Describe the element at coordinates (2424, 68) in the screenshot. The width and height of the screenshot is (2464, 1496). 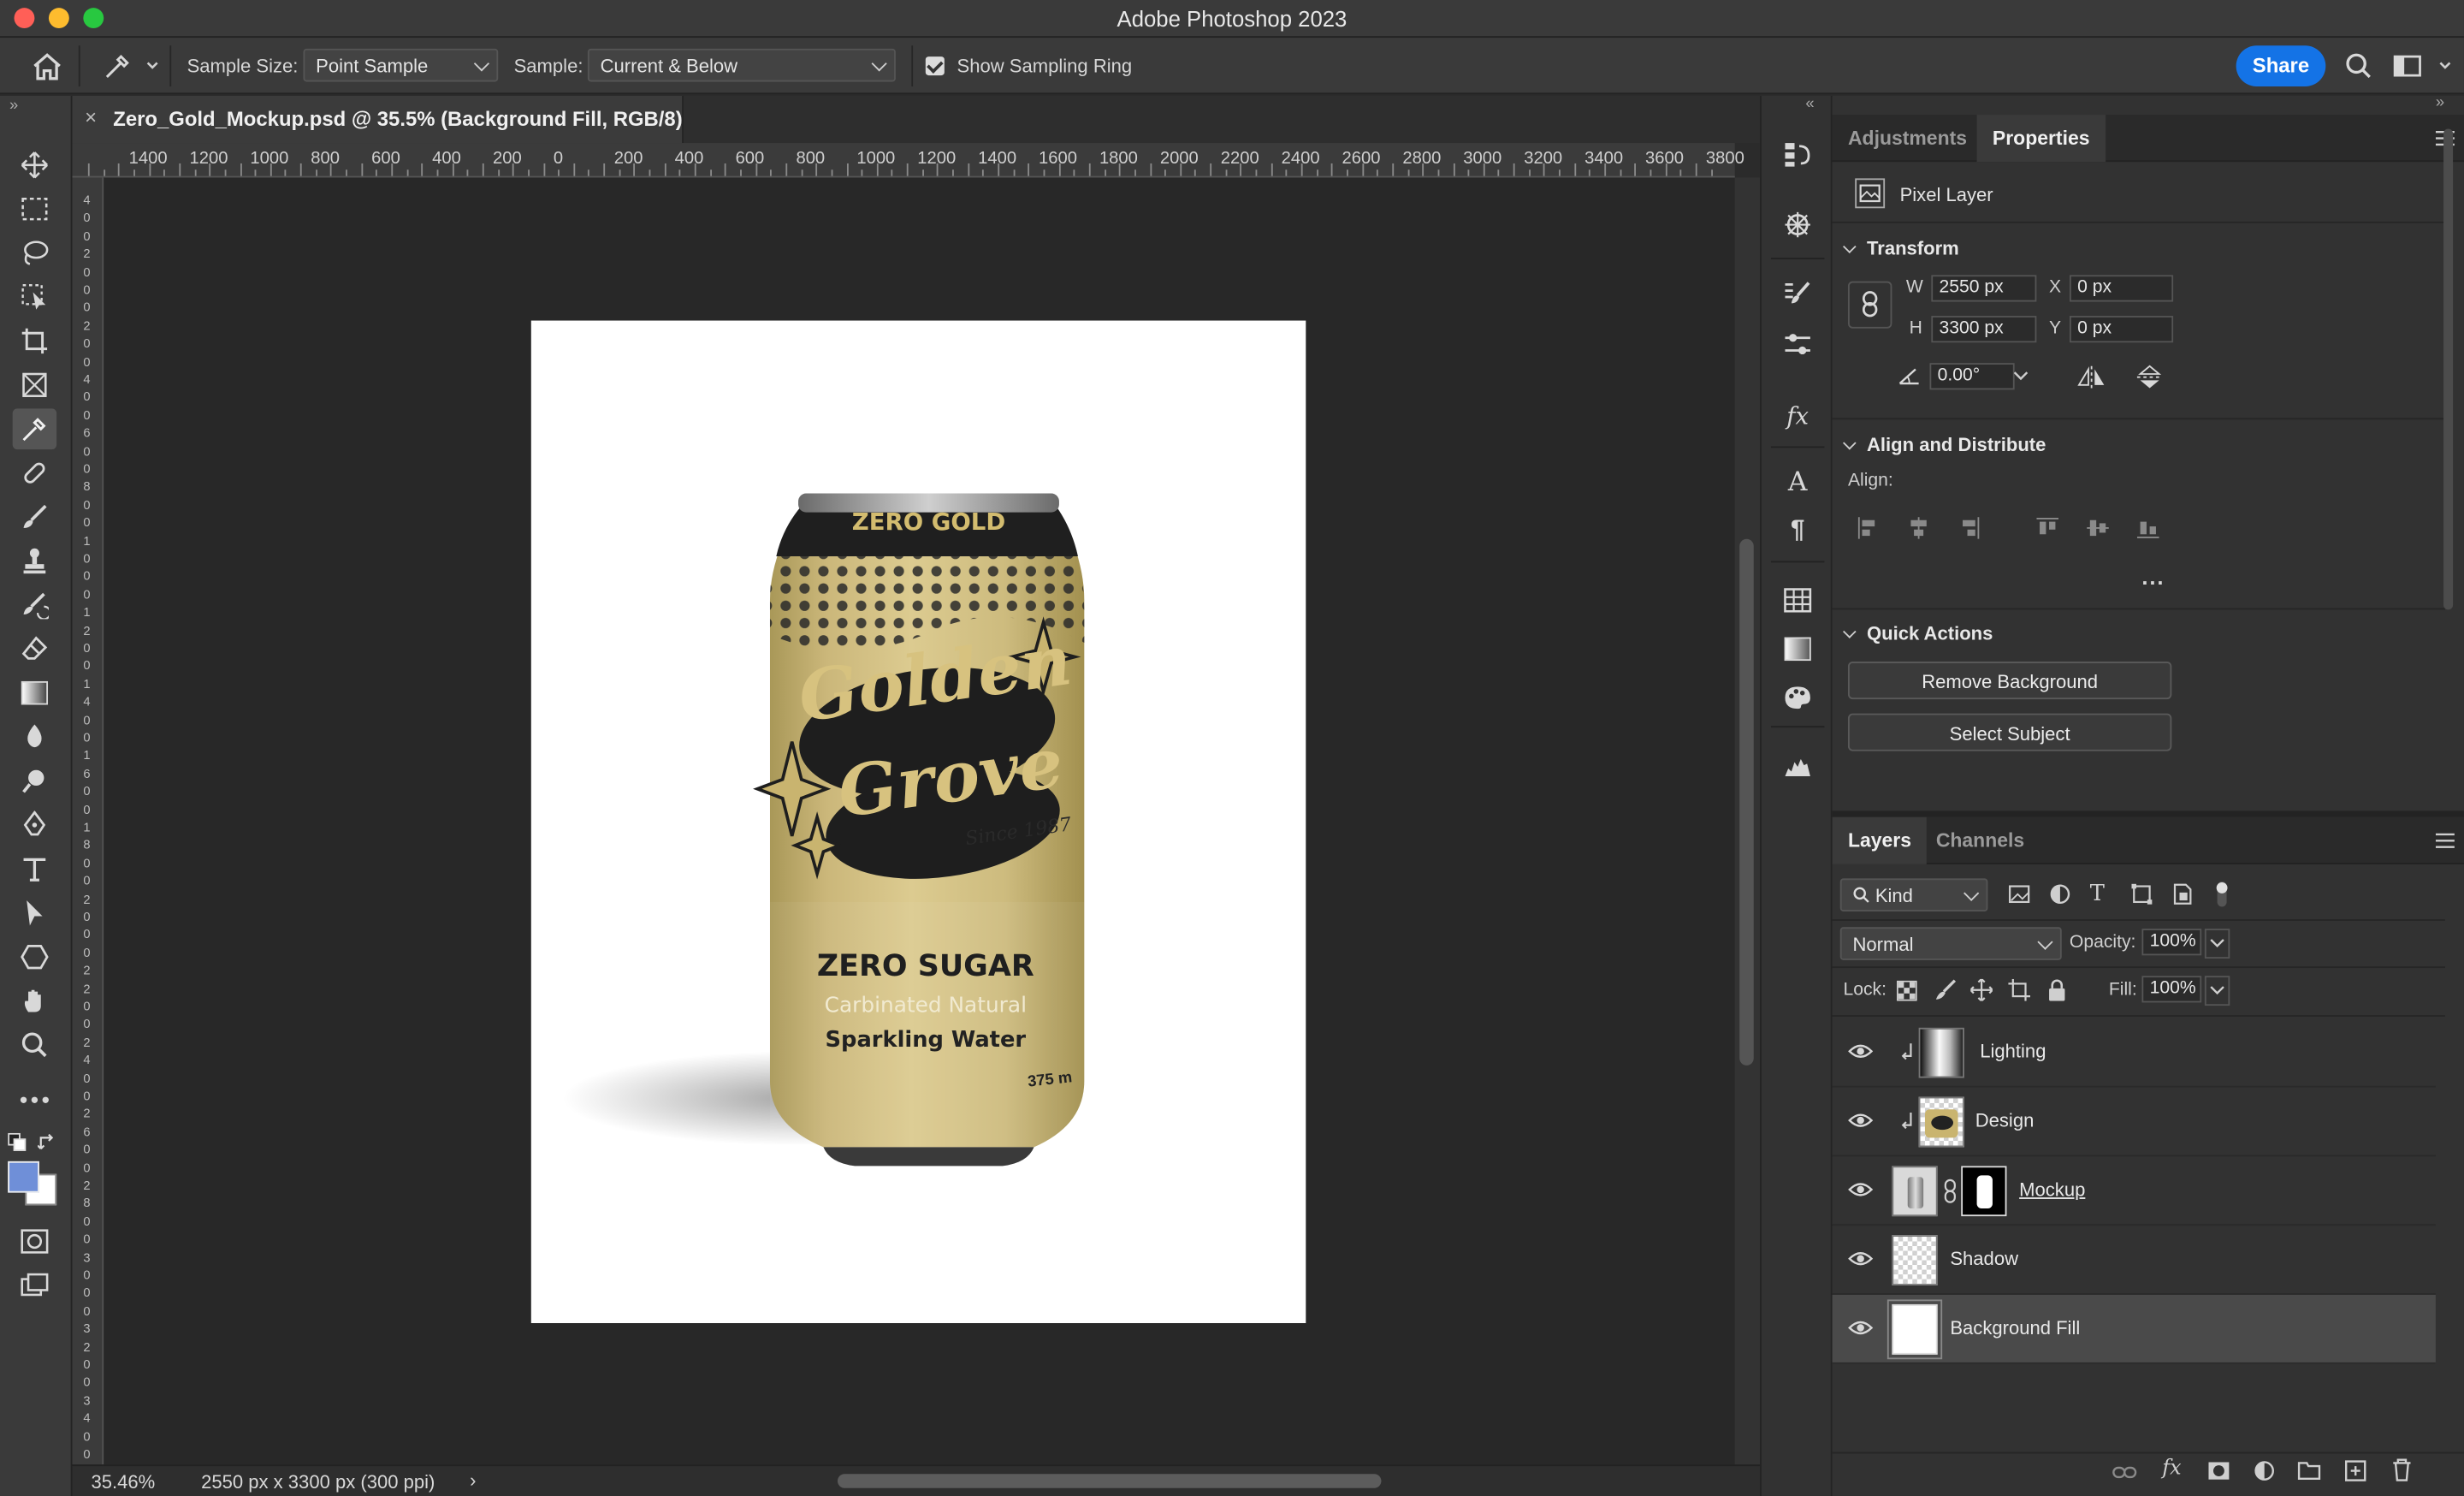
I see `workspace-icon` at that location.